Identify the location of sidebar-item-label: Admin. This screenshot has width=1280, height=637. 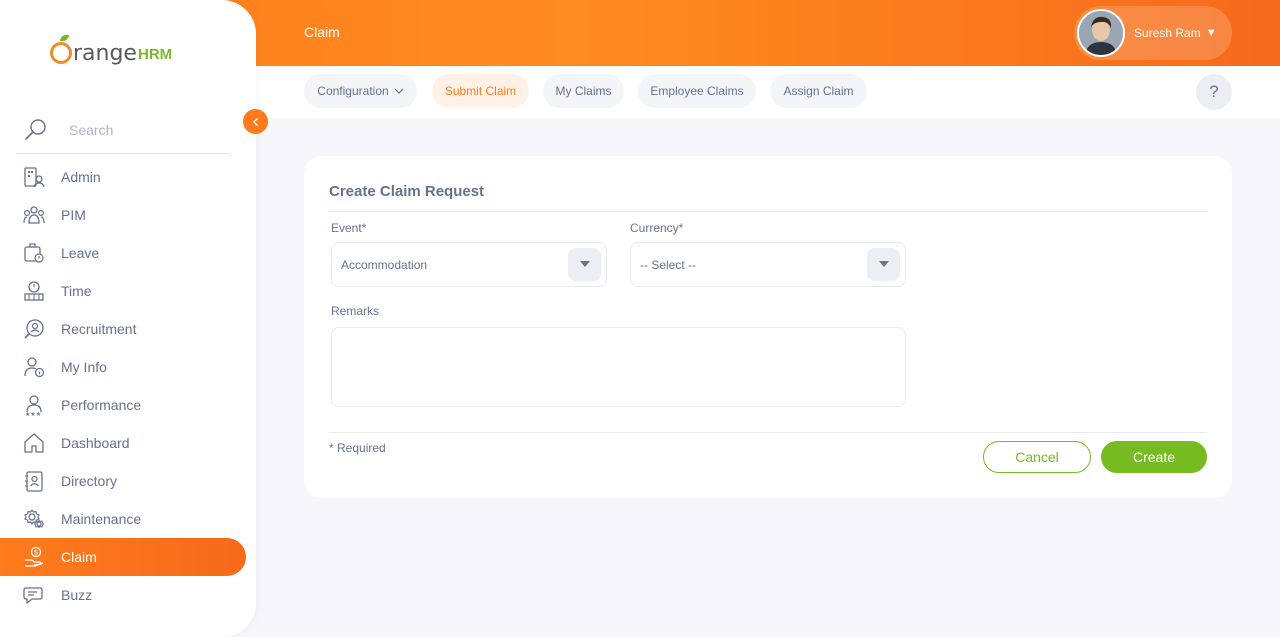
(81, 177).